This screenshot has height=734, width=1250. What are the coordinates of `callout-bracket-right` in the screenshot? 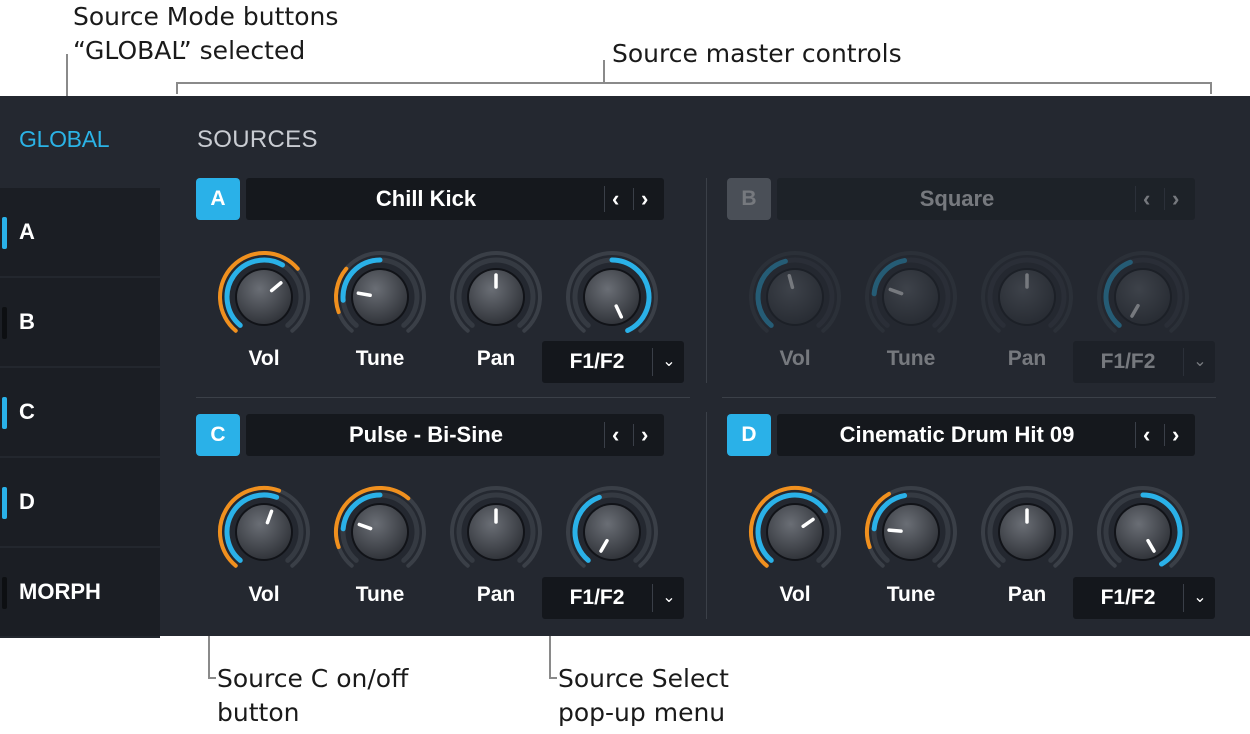 It's located at (1211, 88).